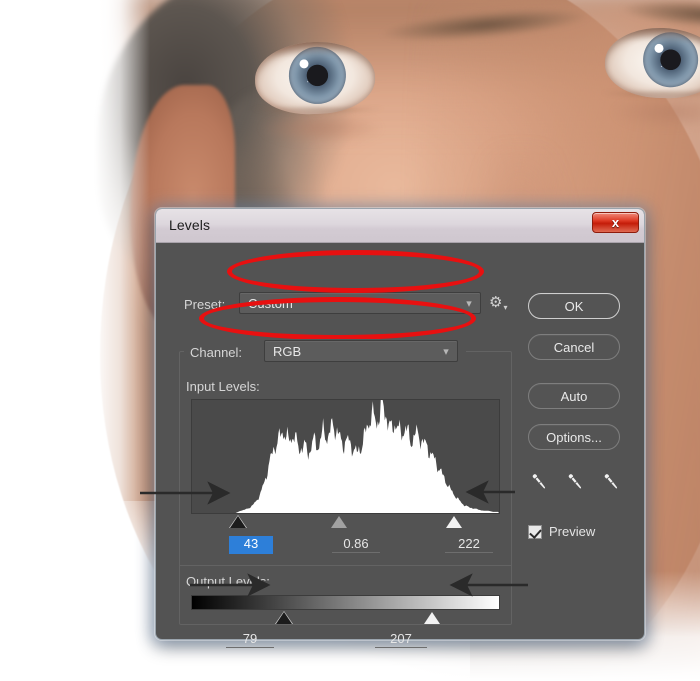 The image size is (700, 681). What do you see at coordinates (270, 303) in the screenshot?
I see `preset-value: Custom` at bounding box center [270, 303].